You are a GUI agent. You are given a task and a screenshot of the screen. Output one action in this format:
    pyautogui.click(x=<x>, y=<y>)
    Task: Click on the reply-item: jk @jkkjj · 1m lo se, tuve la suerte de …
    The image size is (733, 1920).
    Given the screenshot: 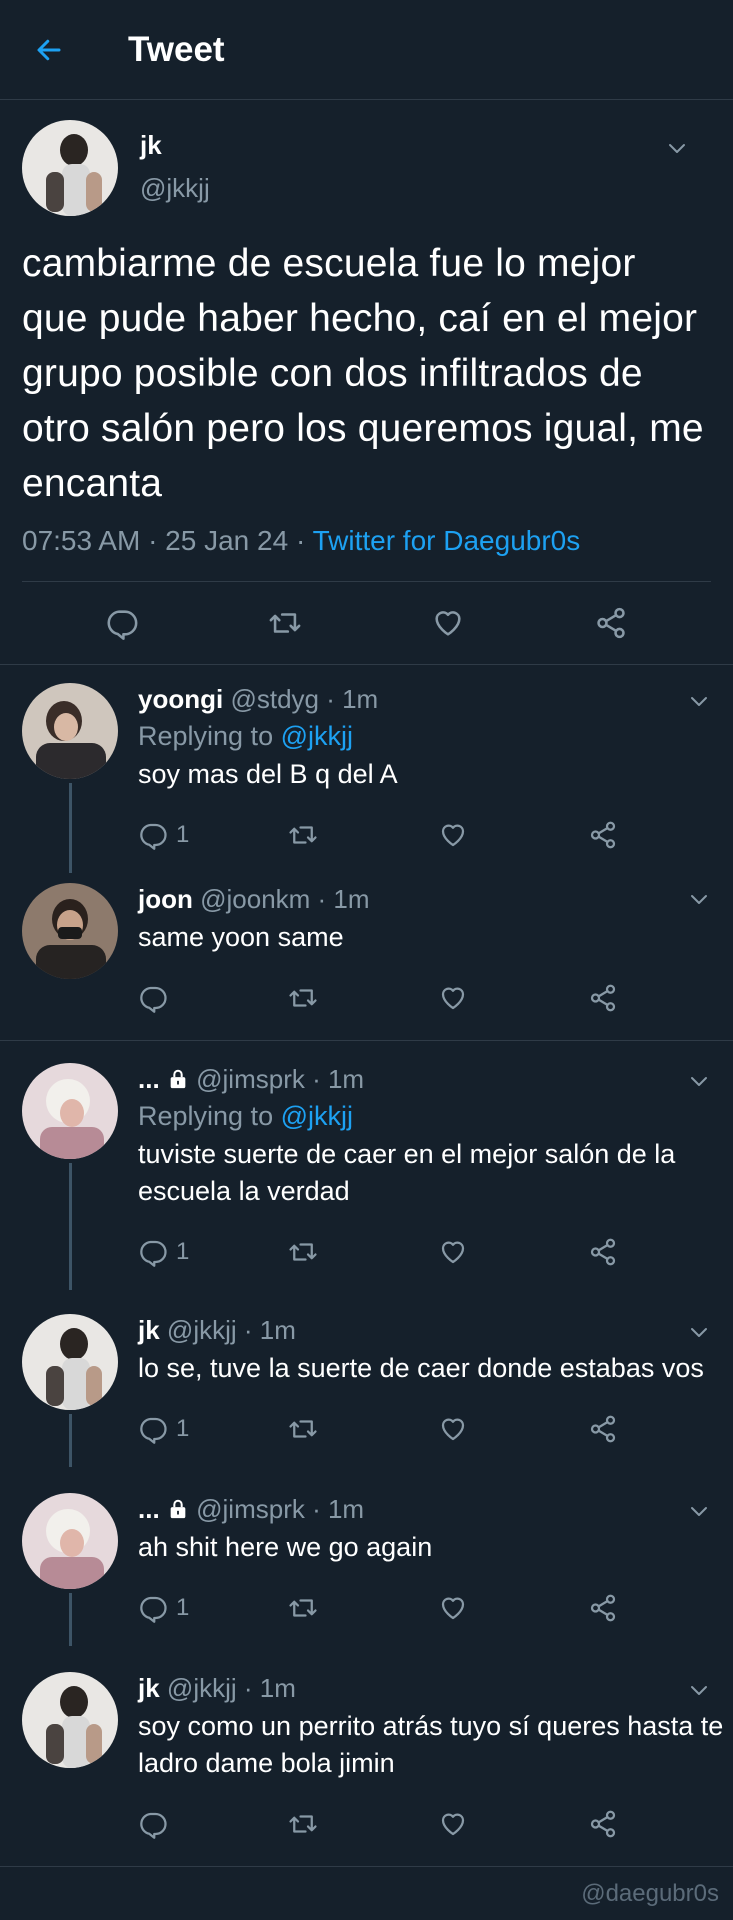 What is the action you would take?
    pyautogui.click(x=366, y=1369)
    